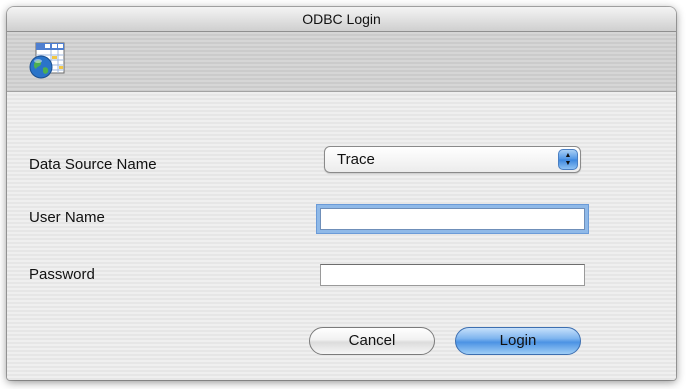 The width and height of the screenshot is (691, 389). I want to click on dialog-header-bar, so click(341, 62).